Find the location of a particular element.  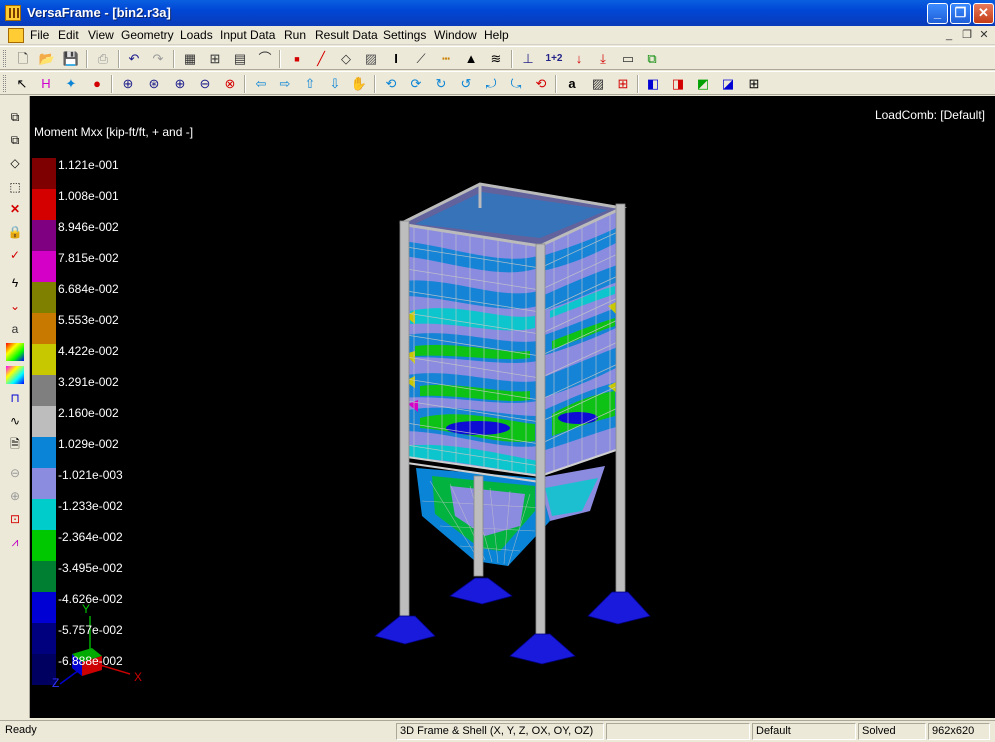

pan-hand-icon: ✋ is located at coordinates (359, 84).